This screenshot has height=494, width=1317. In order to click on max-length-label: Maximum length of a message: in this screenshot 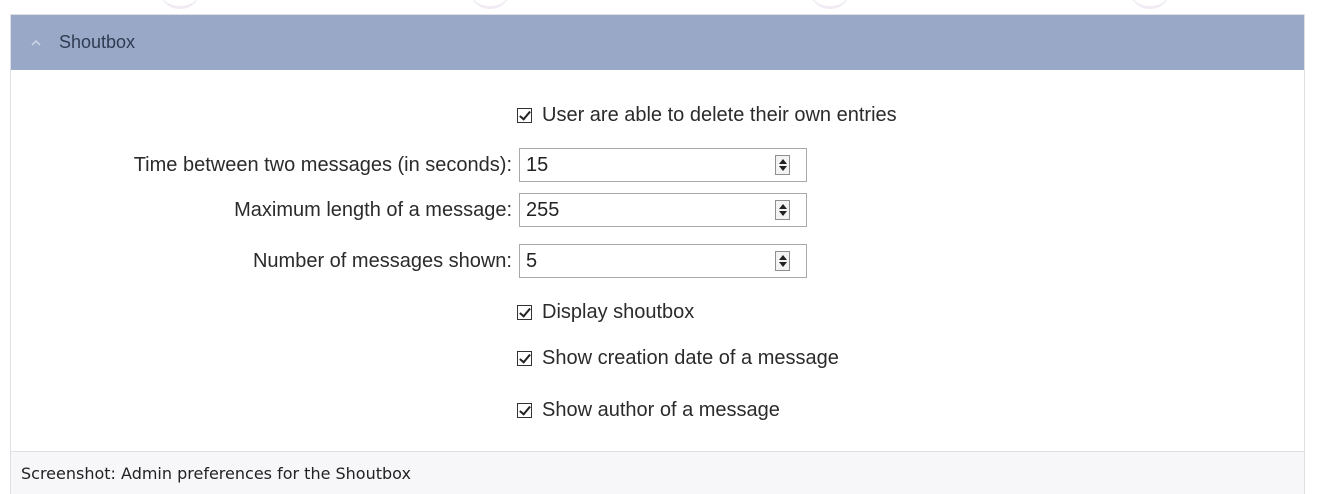, I will do `click(373, 210)`.